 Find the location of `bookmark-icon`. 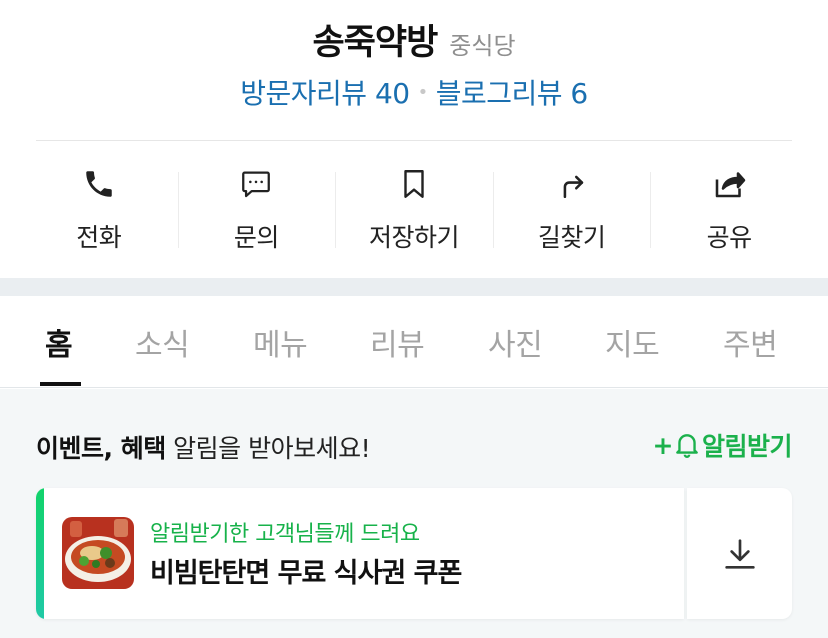

bookmark-icon is located at coordinates (414, 184).